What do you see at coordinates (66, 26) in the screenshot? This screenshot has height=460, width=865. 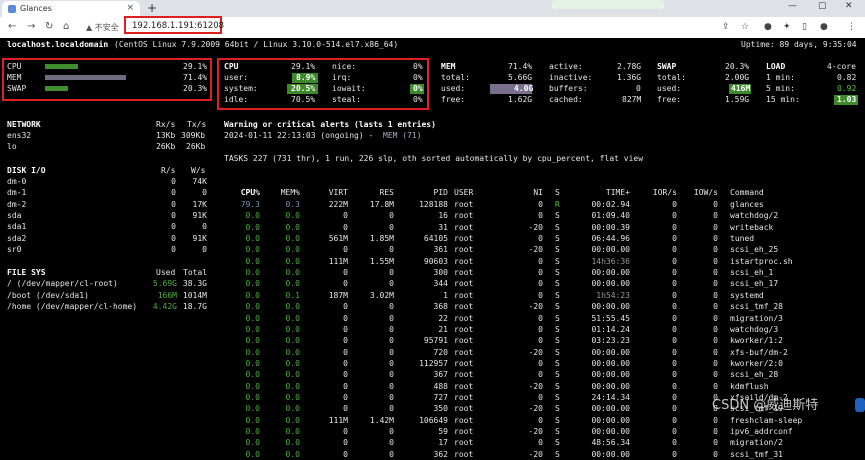 I see `home-icon: ⌂` at bounding box center [66, 26].